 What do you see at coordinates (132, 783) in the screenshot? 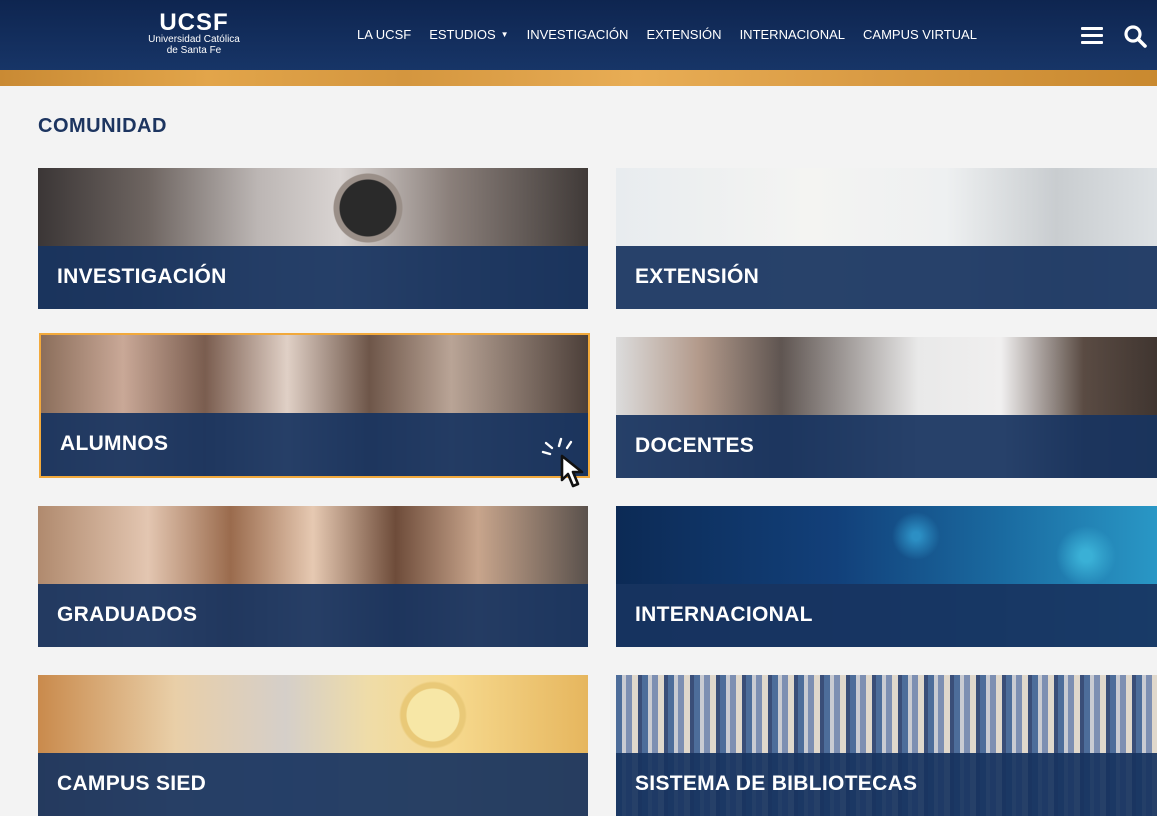
I see `card-label: CAMPUS SIED` at bounding box center [132, 783].